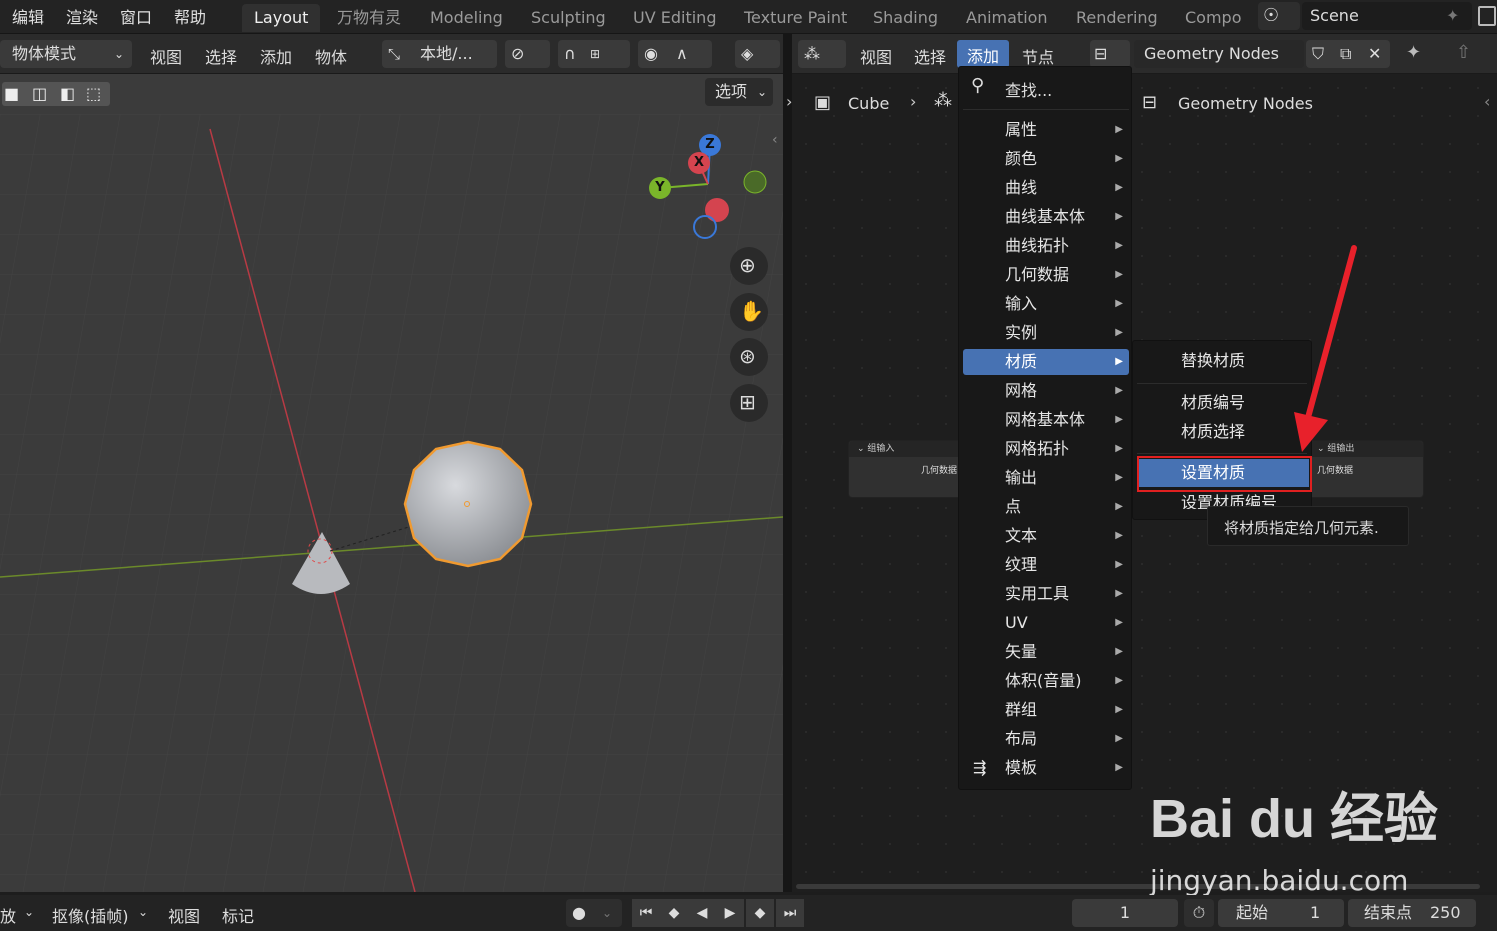 The width and height of the screenshot is (1497, 931). I want to click on add-menu-item-volume: 体积(音量) ▶, so click(1046, 681).